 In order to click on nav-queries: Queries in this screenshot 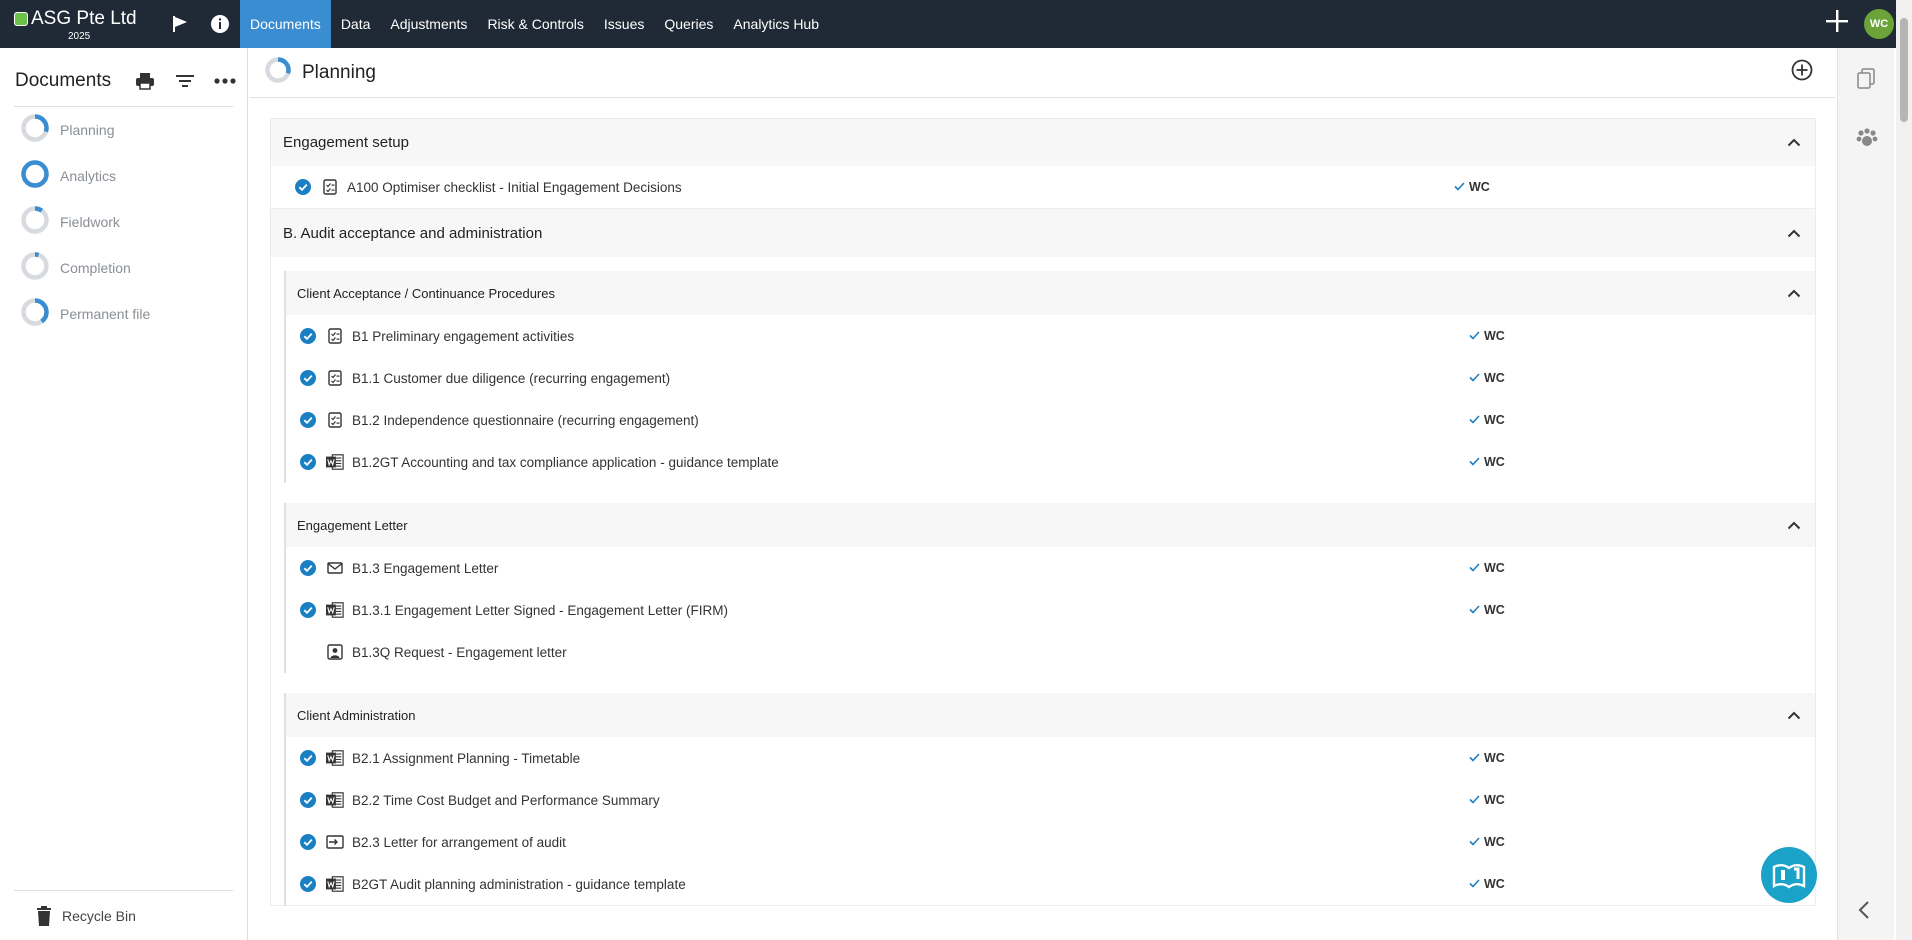, I will do `click(688, 24)`.